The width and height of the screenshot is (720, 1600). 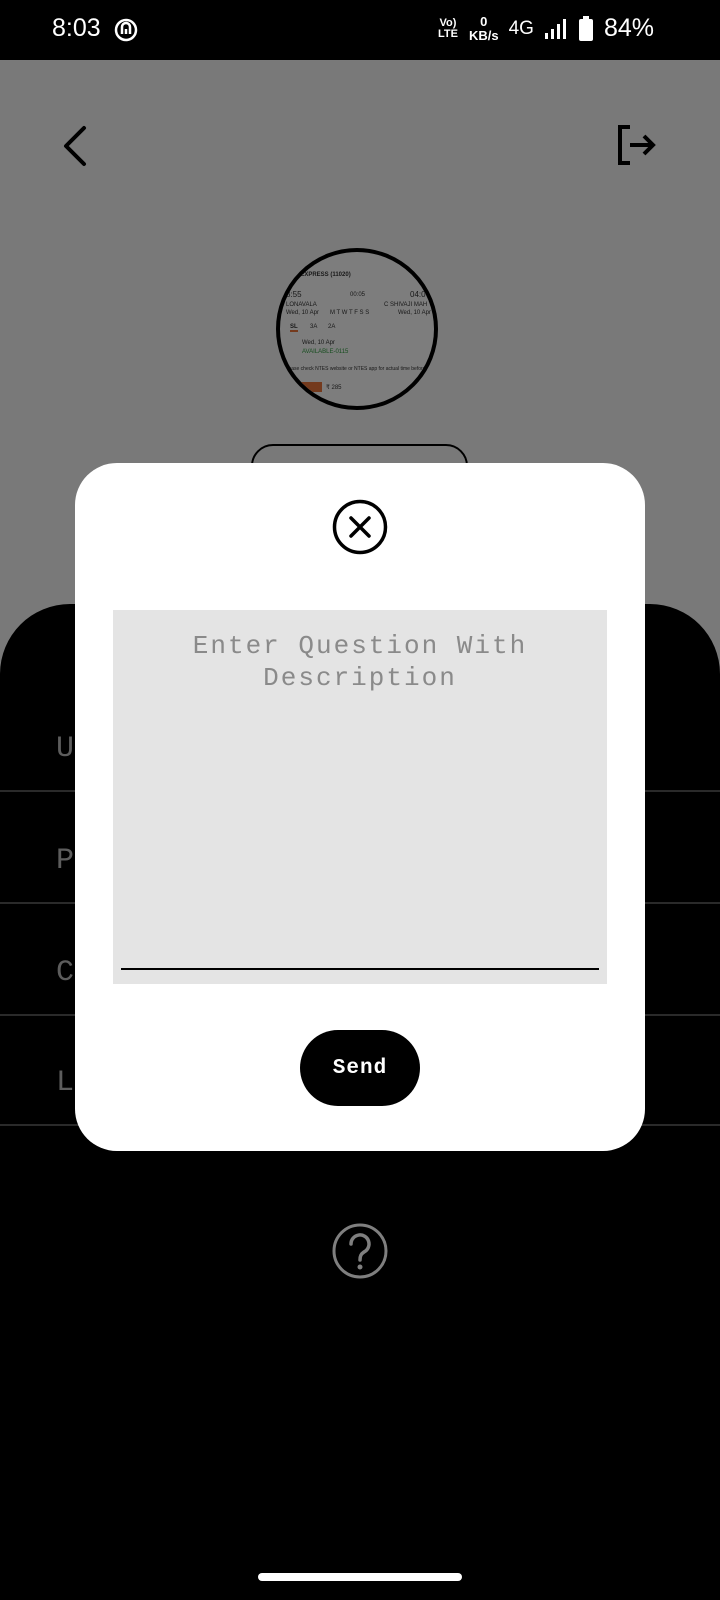 What do you see at coordinates (483, 35) in the screenshot?
I see `network-speed-unit: KB/s` at bounding box center [483, 35].